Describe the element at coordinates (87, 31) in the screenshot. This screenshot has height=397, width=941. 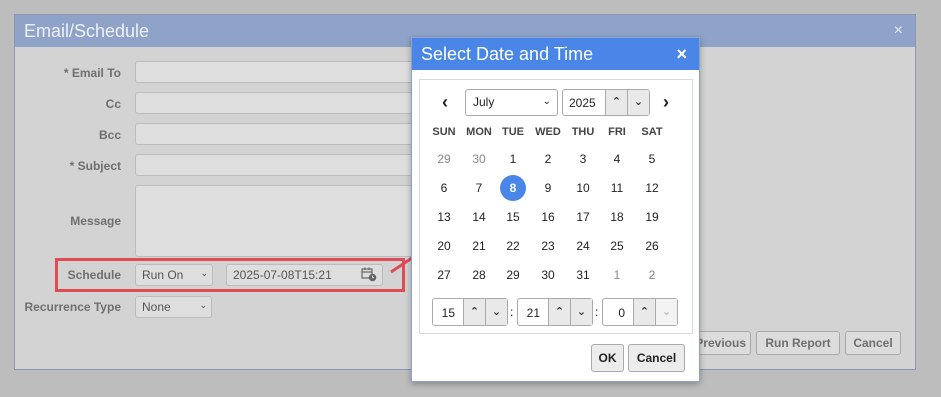
I see `dialog-title: Email/Schedule` at that location.